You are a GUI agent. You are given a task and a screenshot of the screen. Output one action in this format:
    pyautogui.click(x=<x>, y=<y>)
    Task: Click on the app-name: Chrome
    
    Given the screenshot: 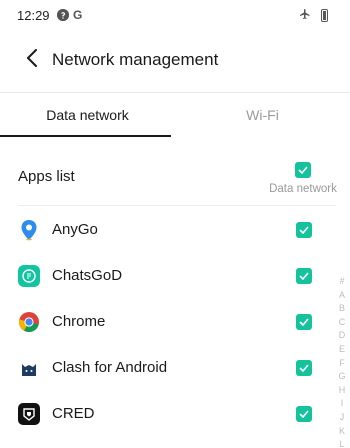 What is the action you would take?
    pyautogui.click(x=79, y=321)
    